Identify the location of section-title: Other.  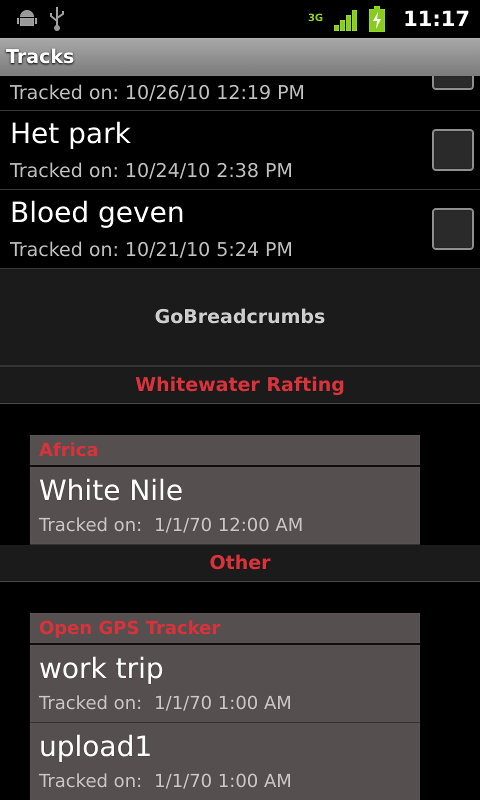
(240, 563).